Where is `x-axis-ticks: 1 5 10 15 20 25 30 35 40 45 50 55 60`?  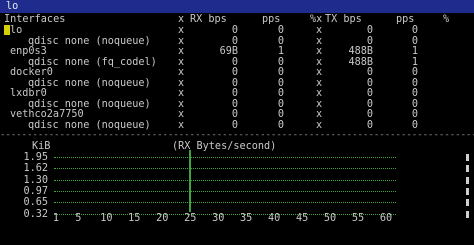 x-axis-ticks: 1 5 10 15 20 25 30 35 40 45 50 55 60 is located at coordinates (237, 218).